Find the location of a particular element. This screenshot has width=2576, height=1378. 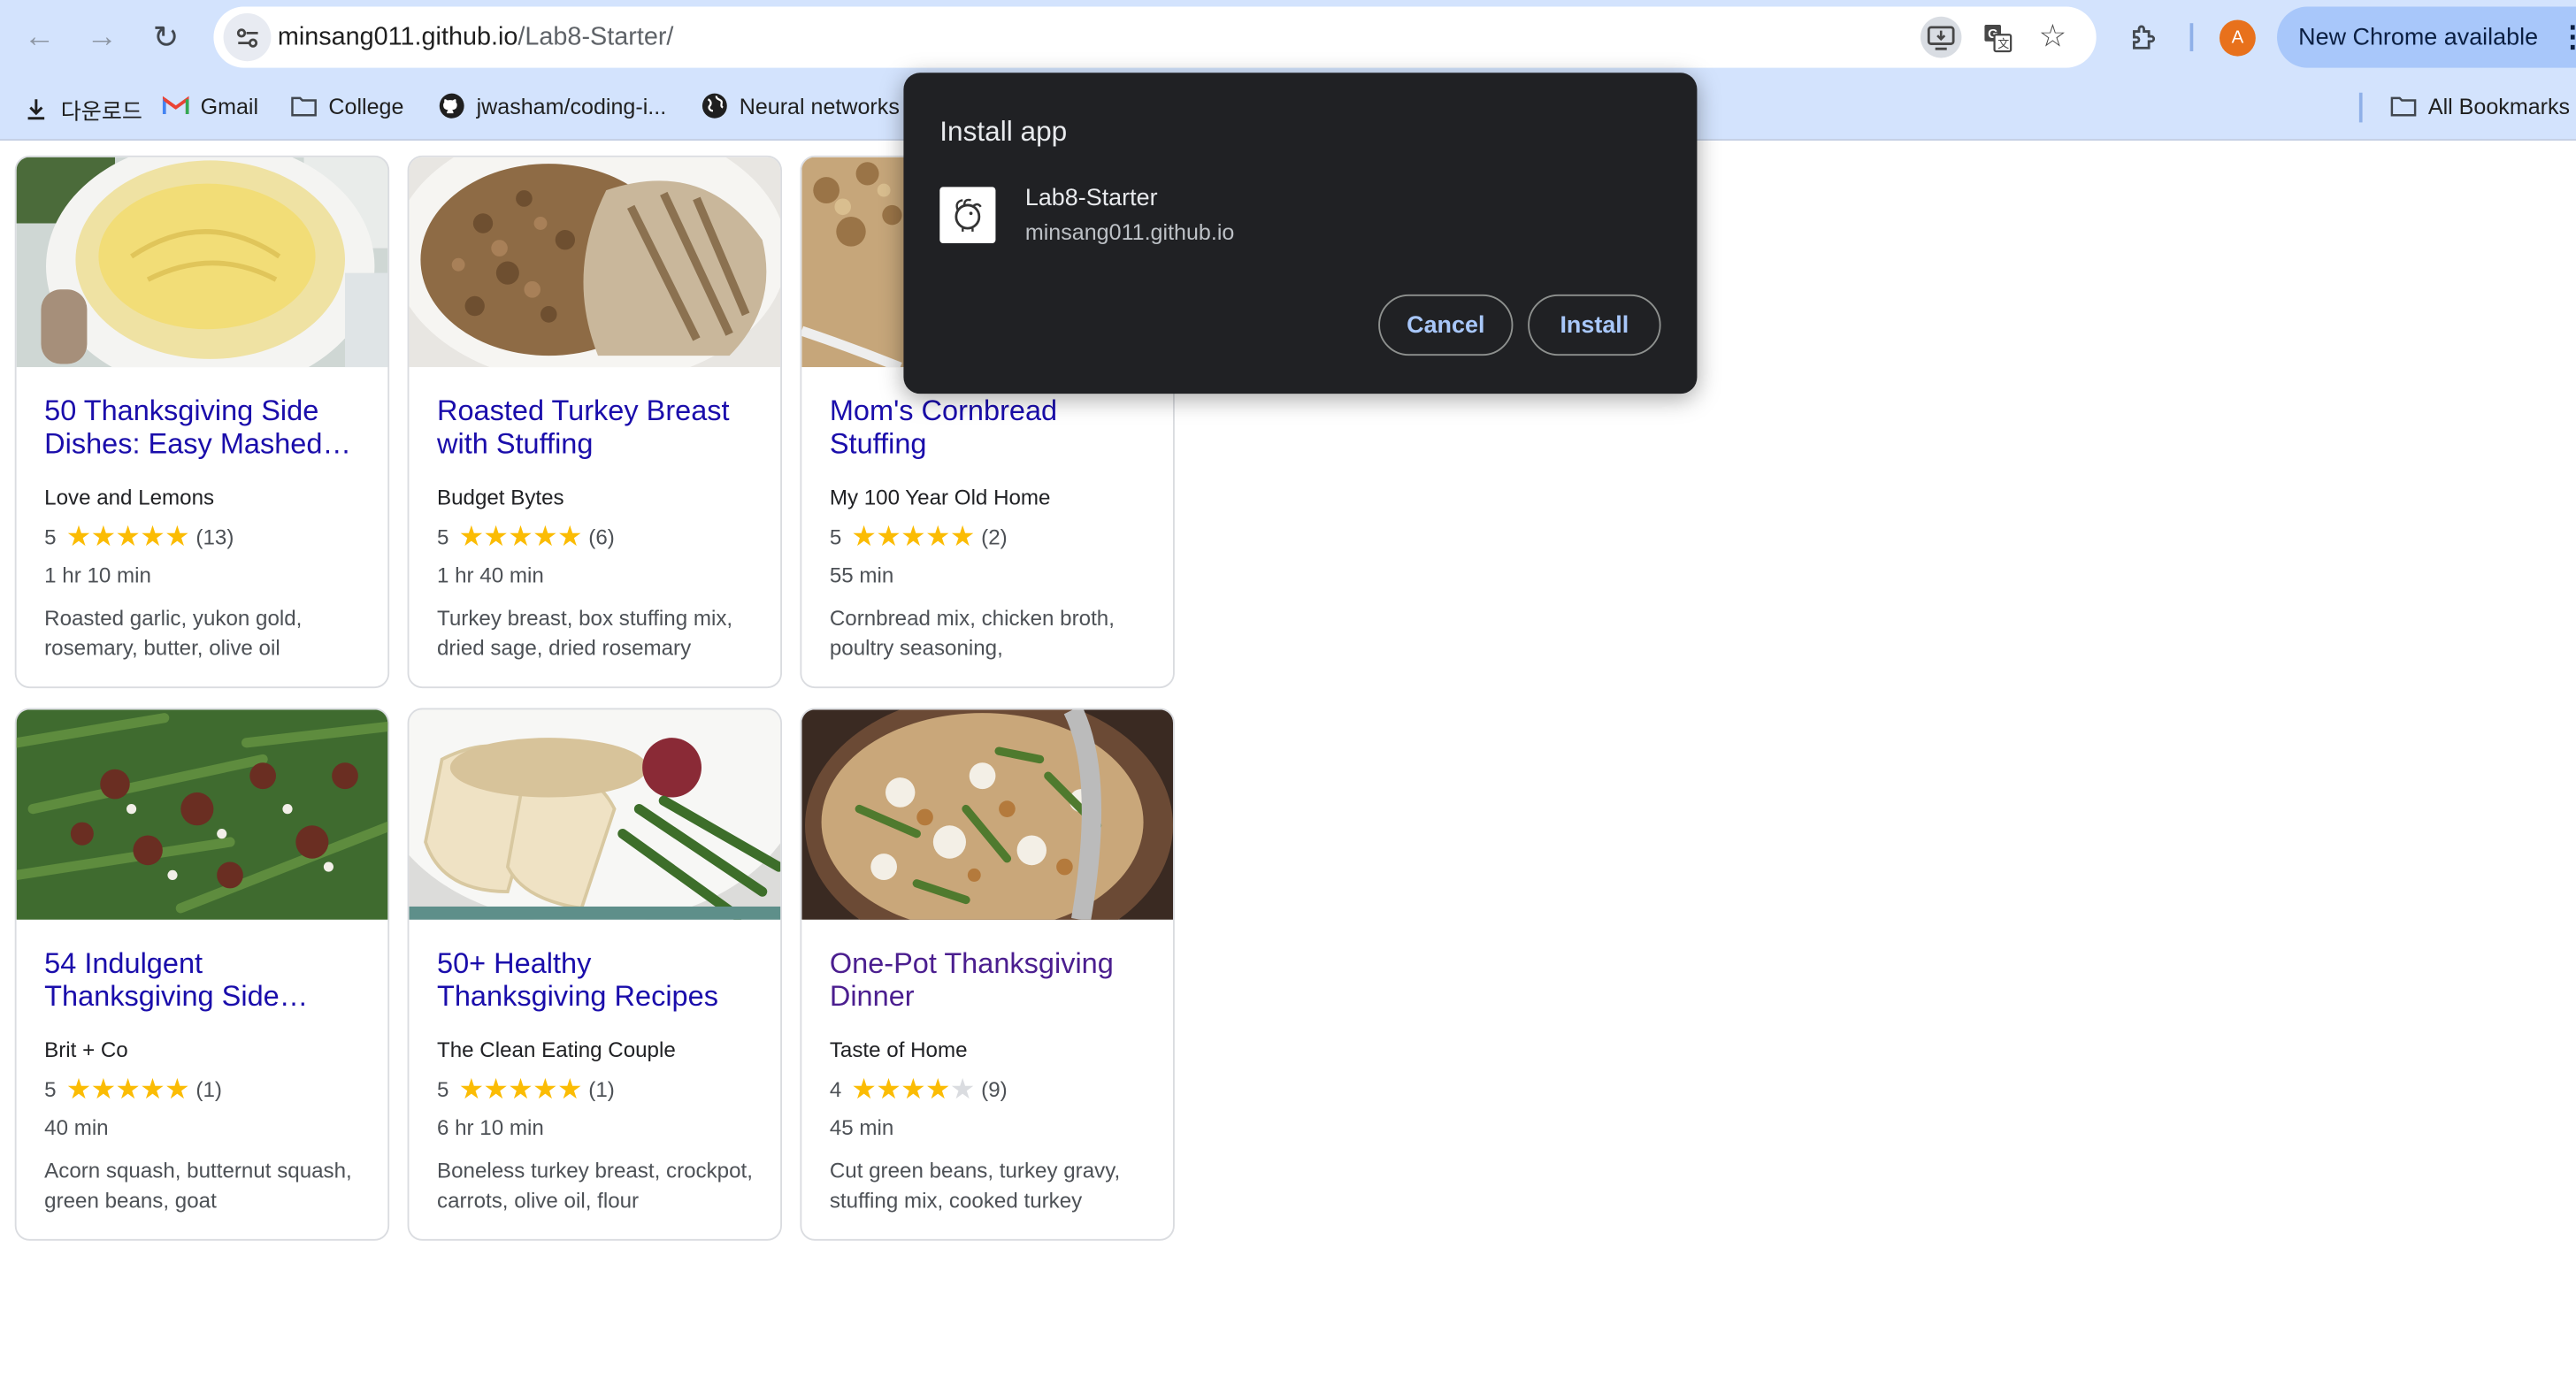

folder-icon is located at coordinates (2403, 106).